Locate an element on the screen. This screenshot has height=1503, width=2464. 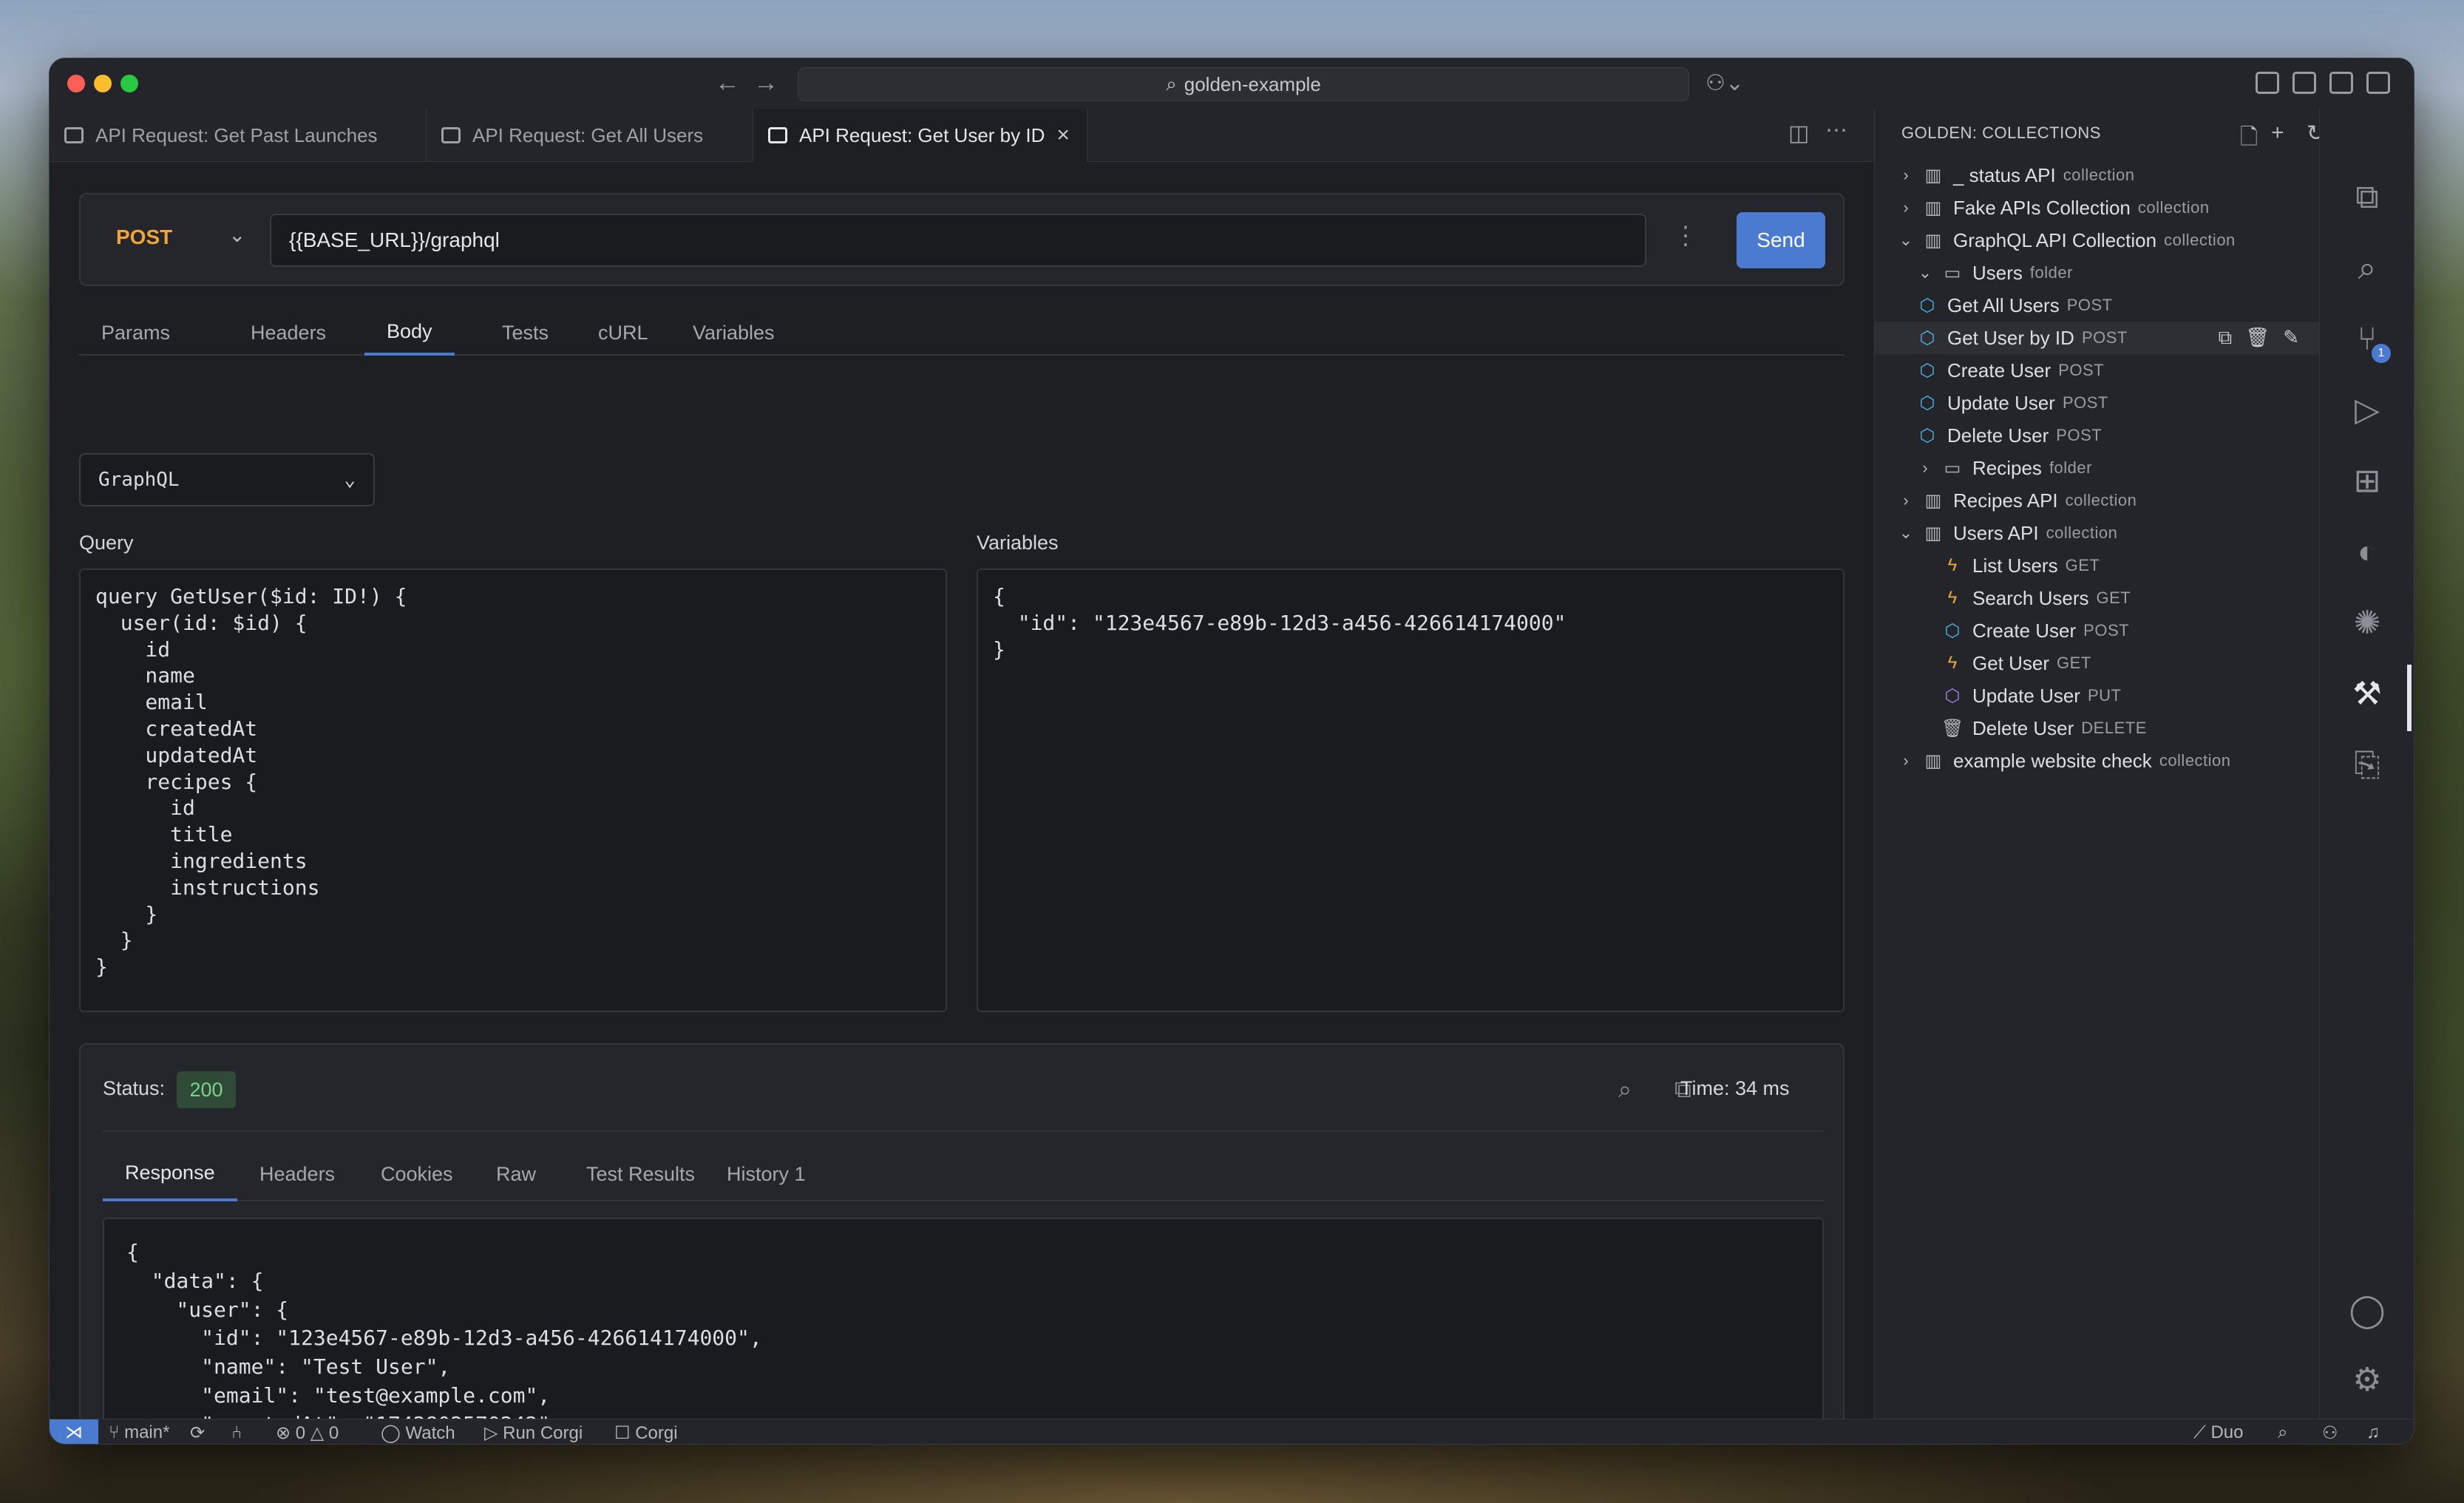
body-type-select: GraphQL ⌄ is located at coordinates (227, 479).